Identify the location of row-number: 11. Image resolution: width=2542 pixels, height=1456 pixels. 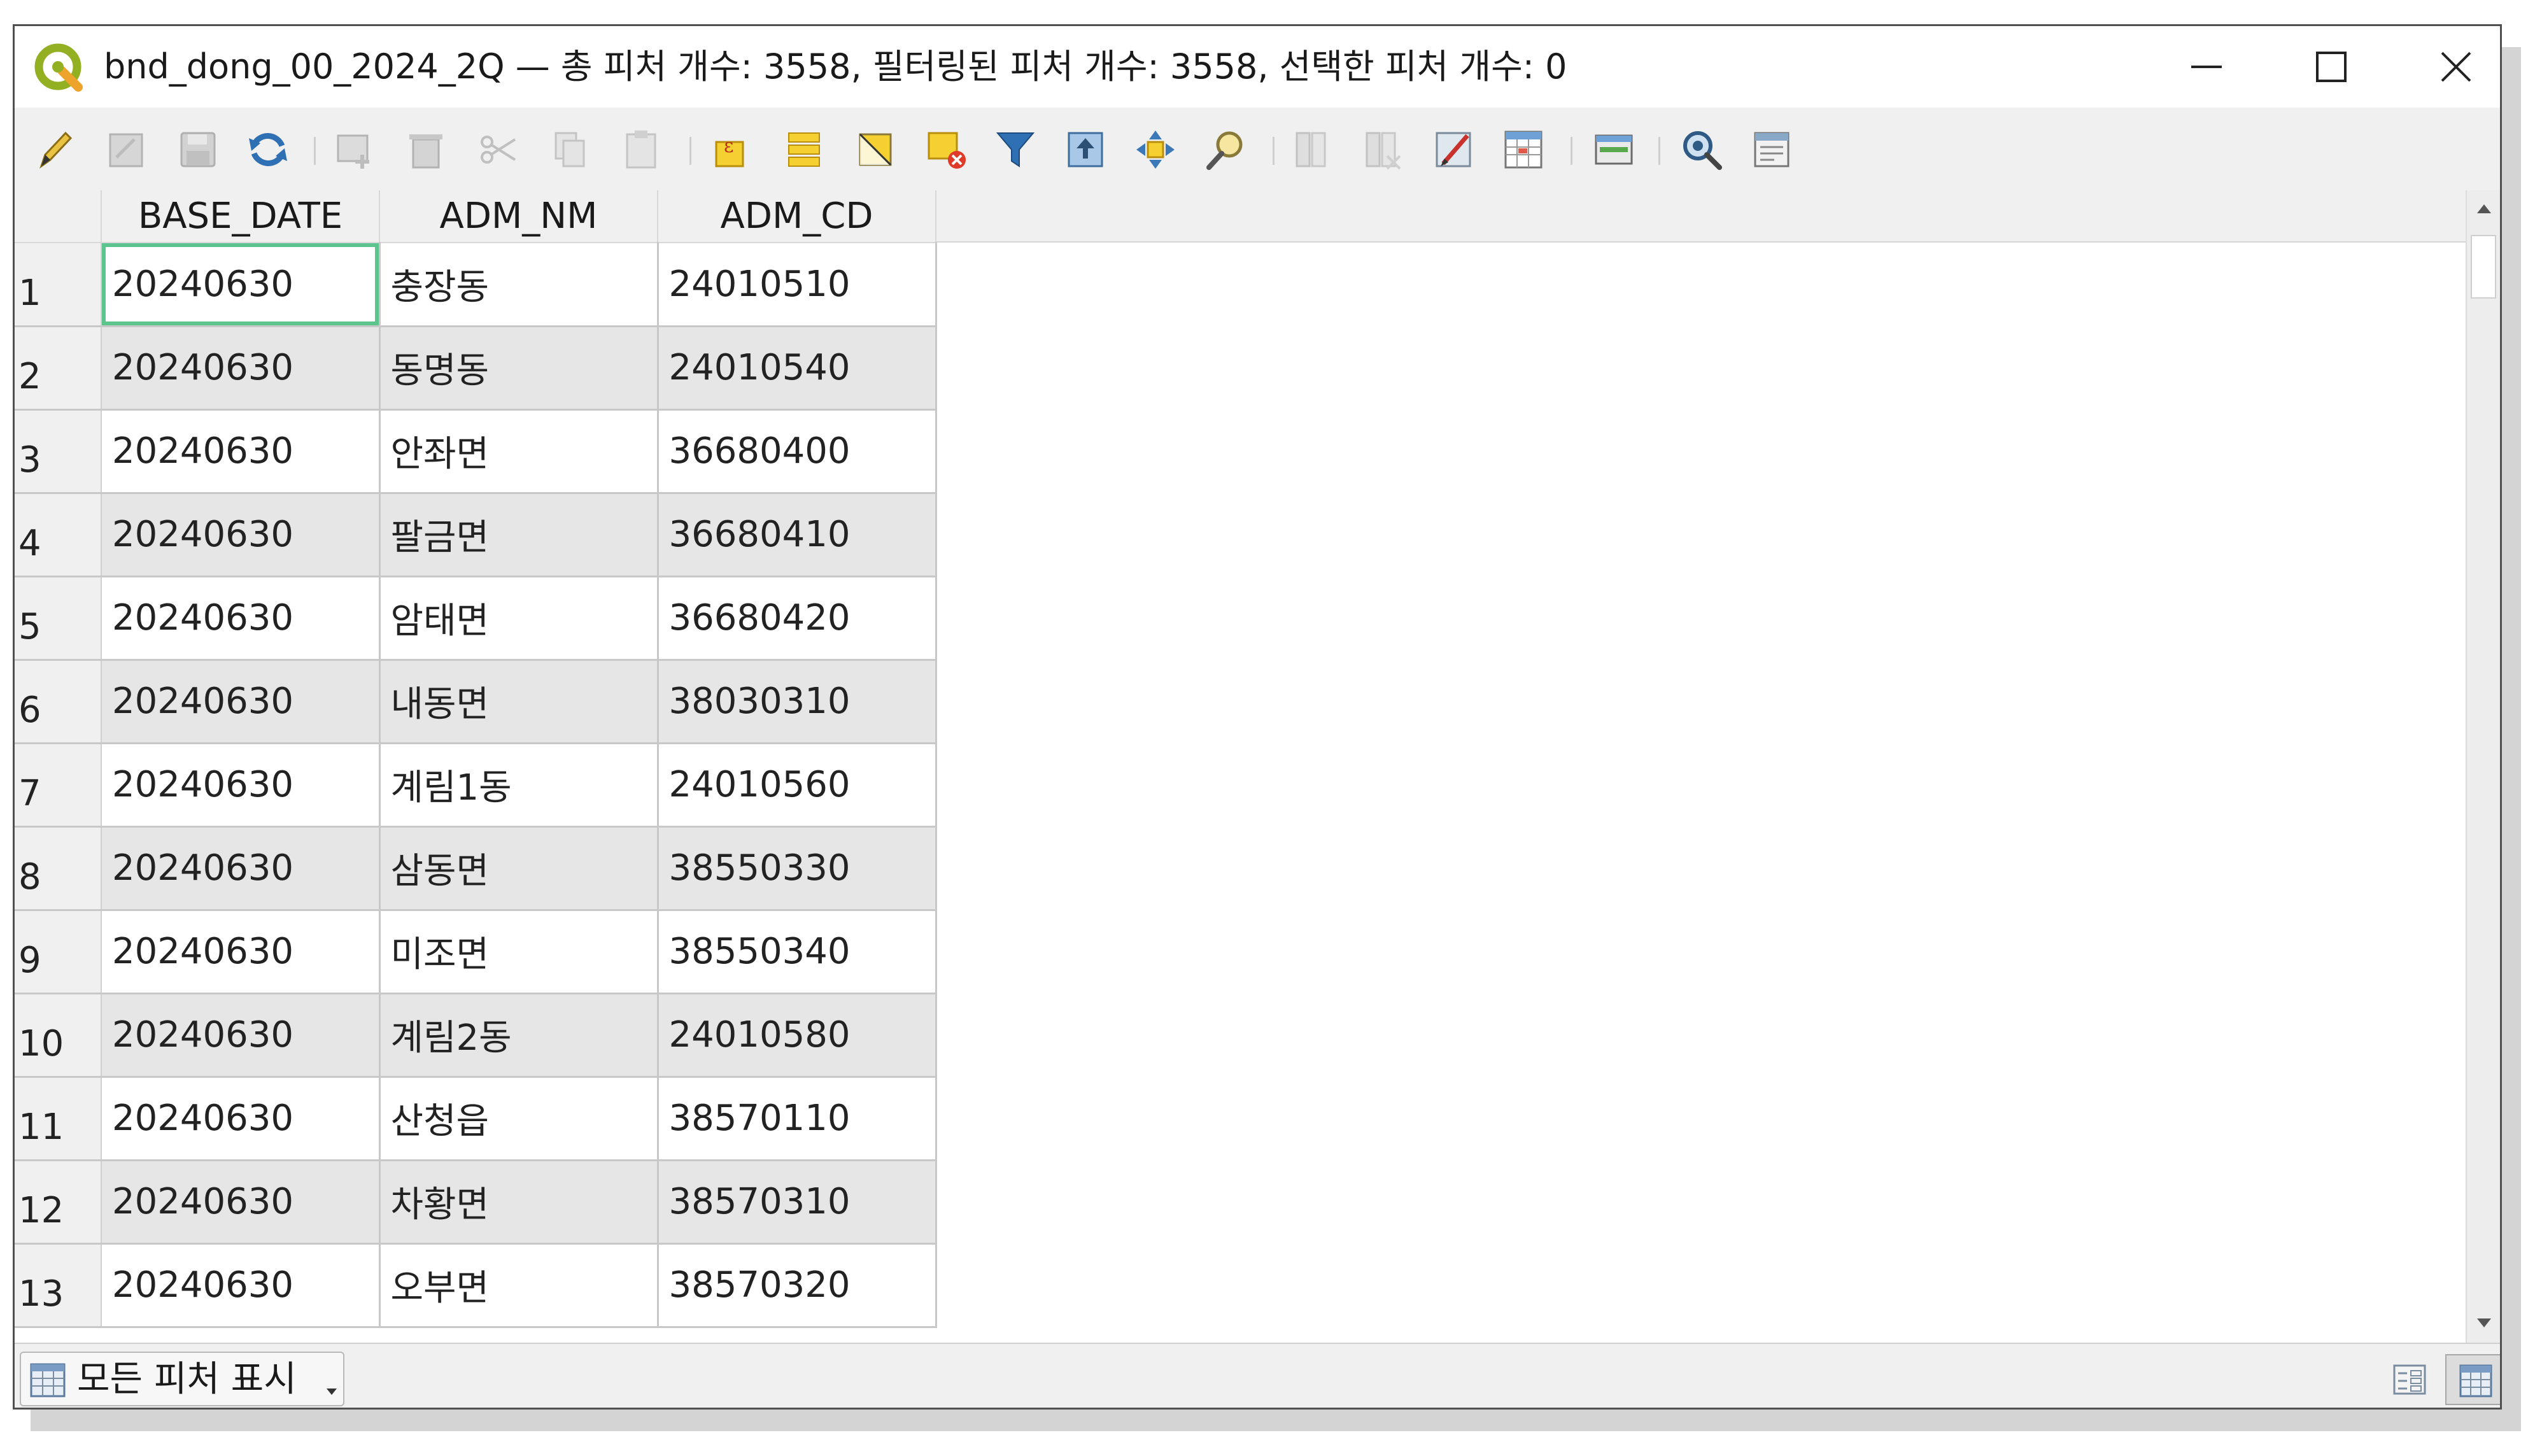
(58, 1119).